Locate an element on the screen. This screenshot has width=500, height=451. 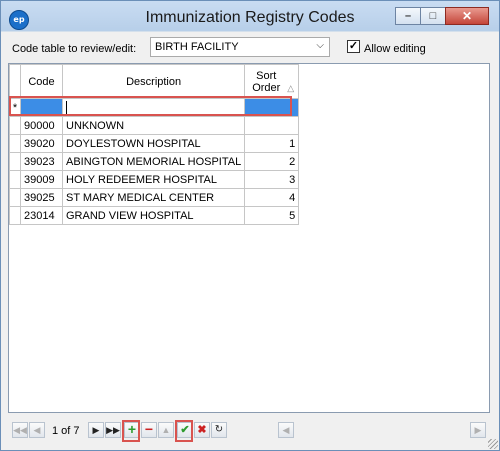
sort-order-cell: 3 is located at coordinates (272, 179).